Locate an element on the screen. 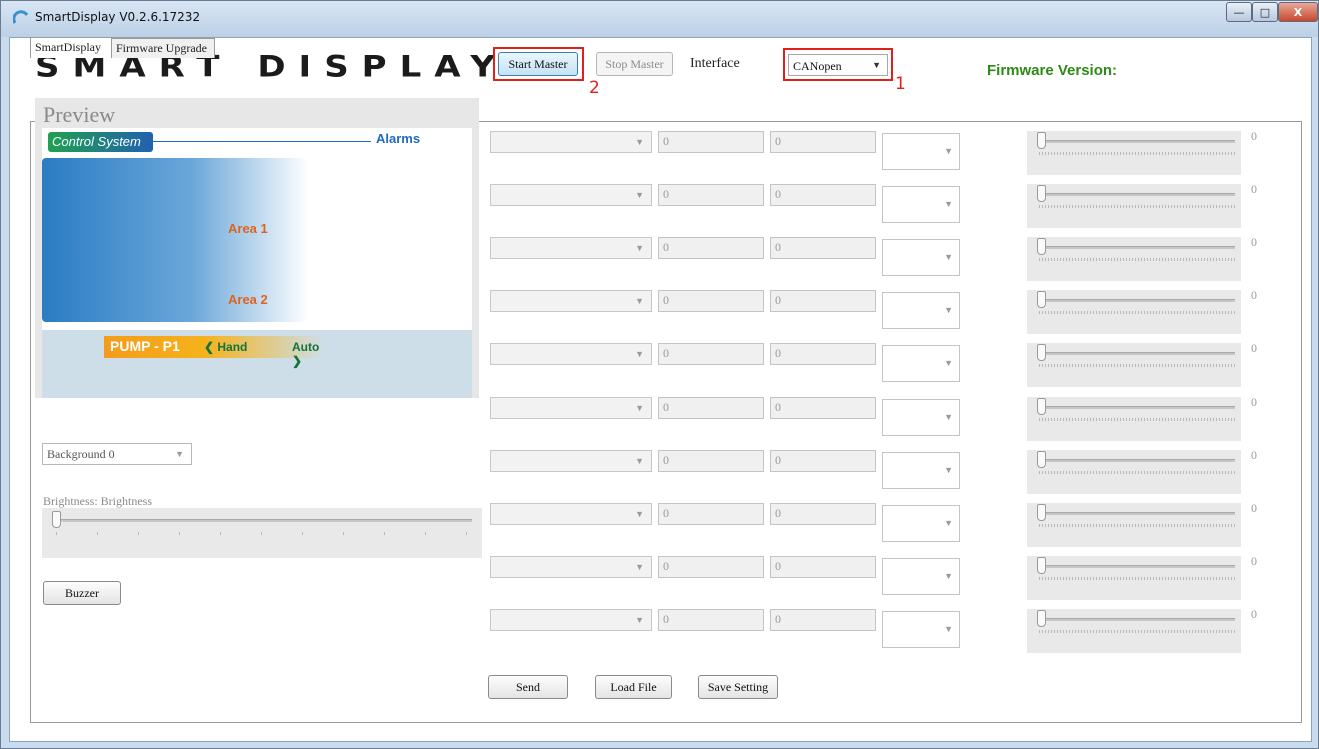 The width and height of the screenshot is (1319, 749). brightness-thumb is located at coordinates (56, 519).